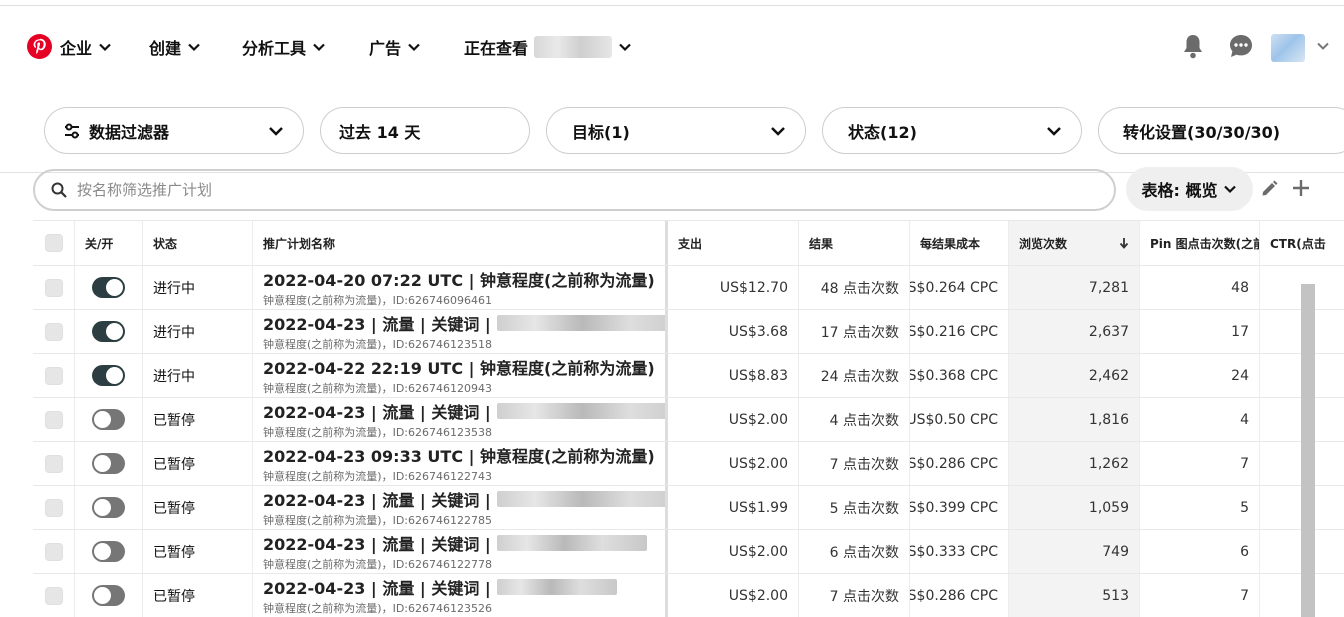 The image size is (1344, 617). What do you see at coordinates (1074, 463) in the screenshot?
I see `row-impressions: 1,262` at bounding box center [1074, 463].